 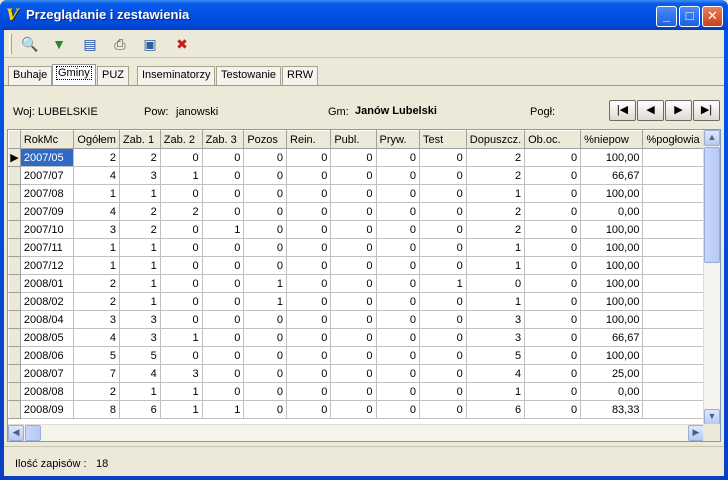 What do you see at coordinates (30, 75) in the screenshot?
I see `tab-buhaje: Buhaje` at bounding box center [30, 75].